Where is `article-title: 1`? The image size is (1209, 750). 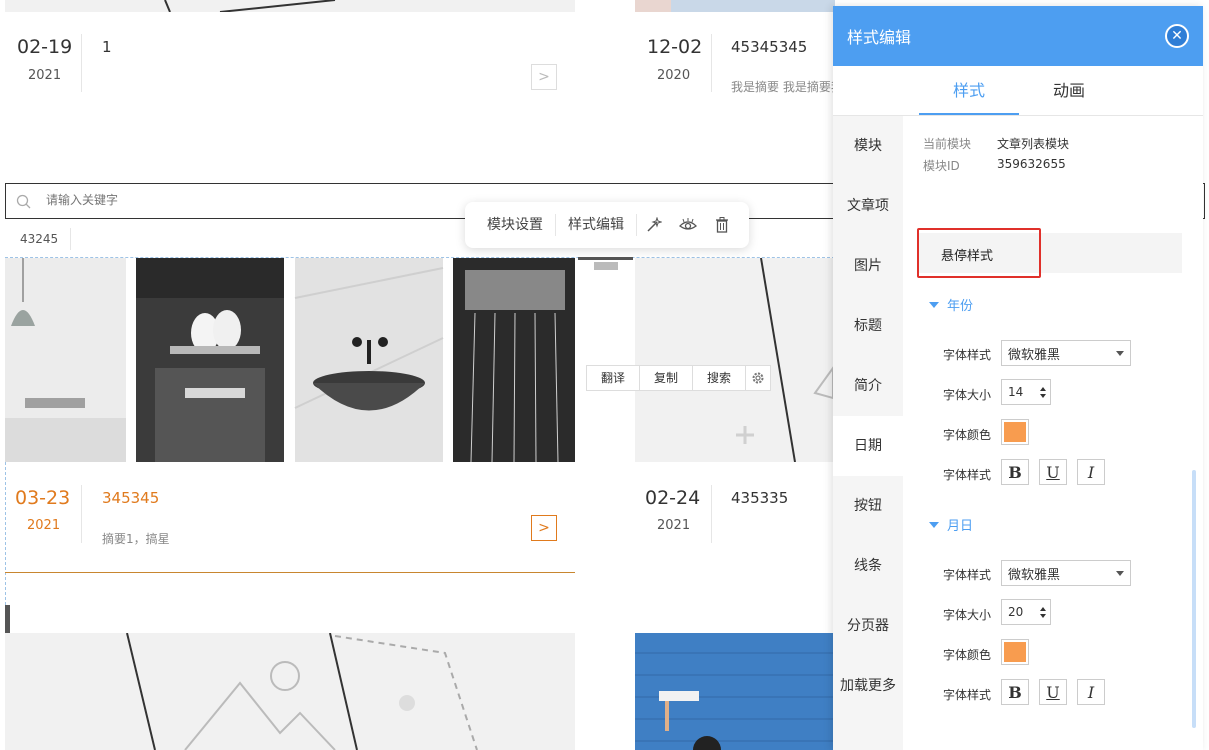
article-title: 1 is located at coordinates (107, 47).